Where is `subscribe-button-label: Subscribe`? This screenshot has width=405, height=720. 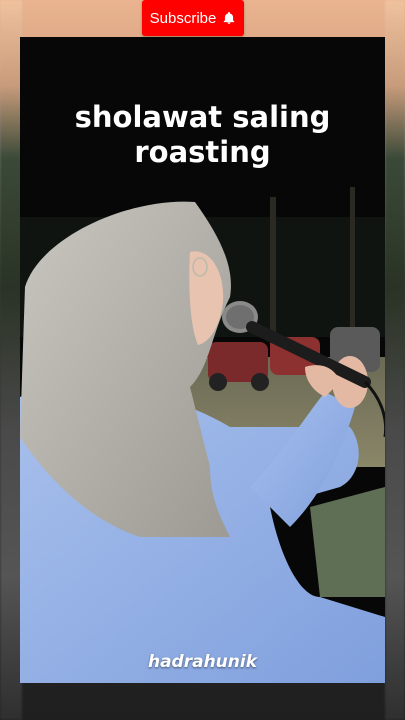 subscribe-button-label: Subscribe is located at coordinates (183, 18).